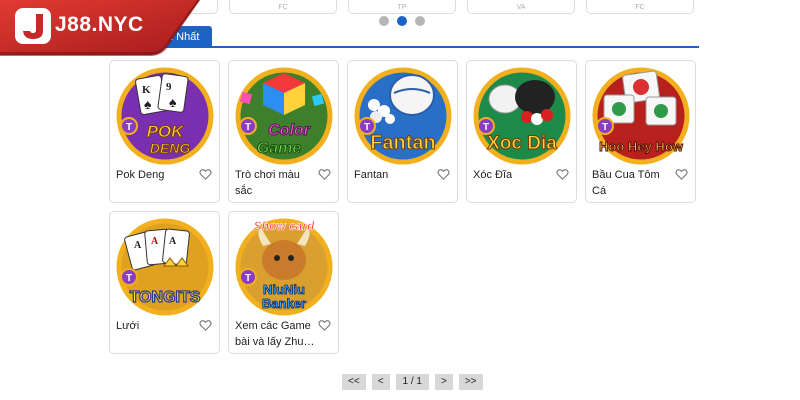  I want to click on game-card-color-game: Color Game T Trò chơi màu sắc, so click(283, 131).